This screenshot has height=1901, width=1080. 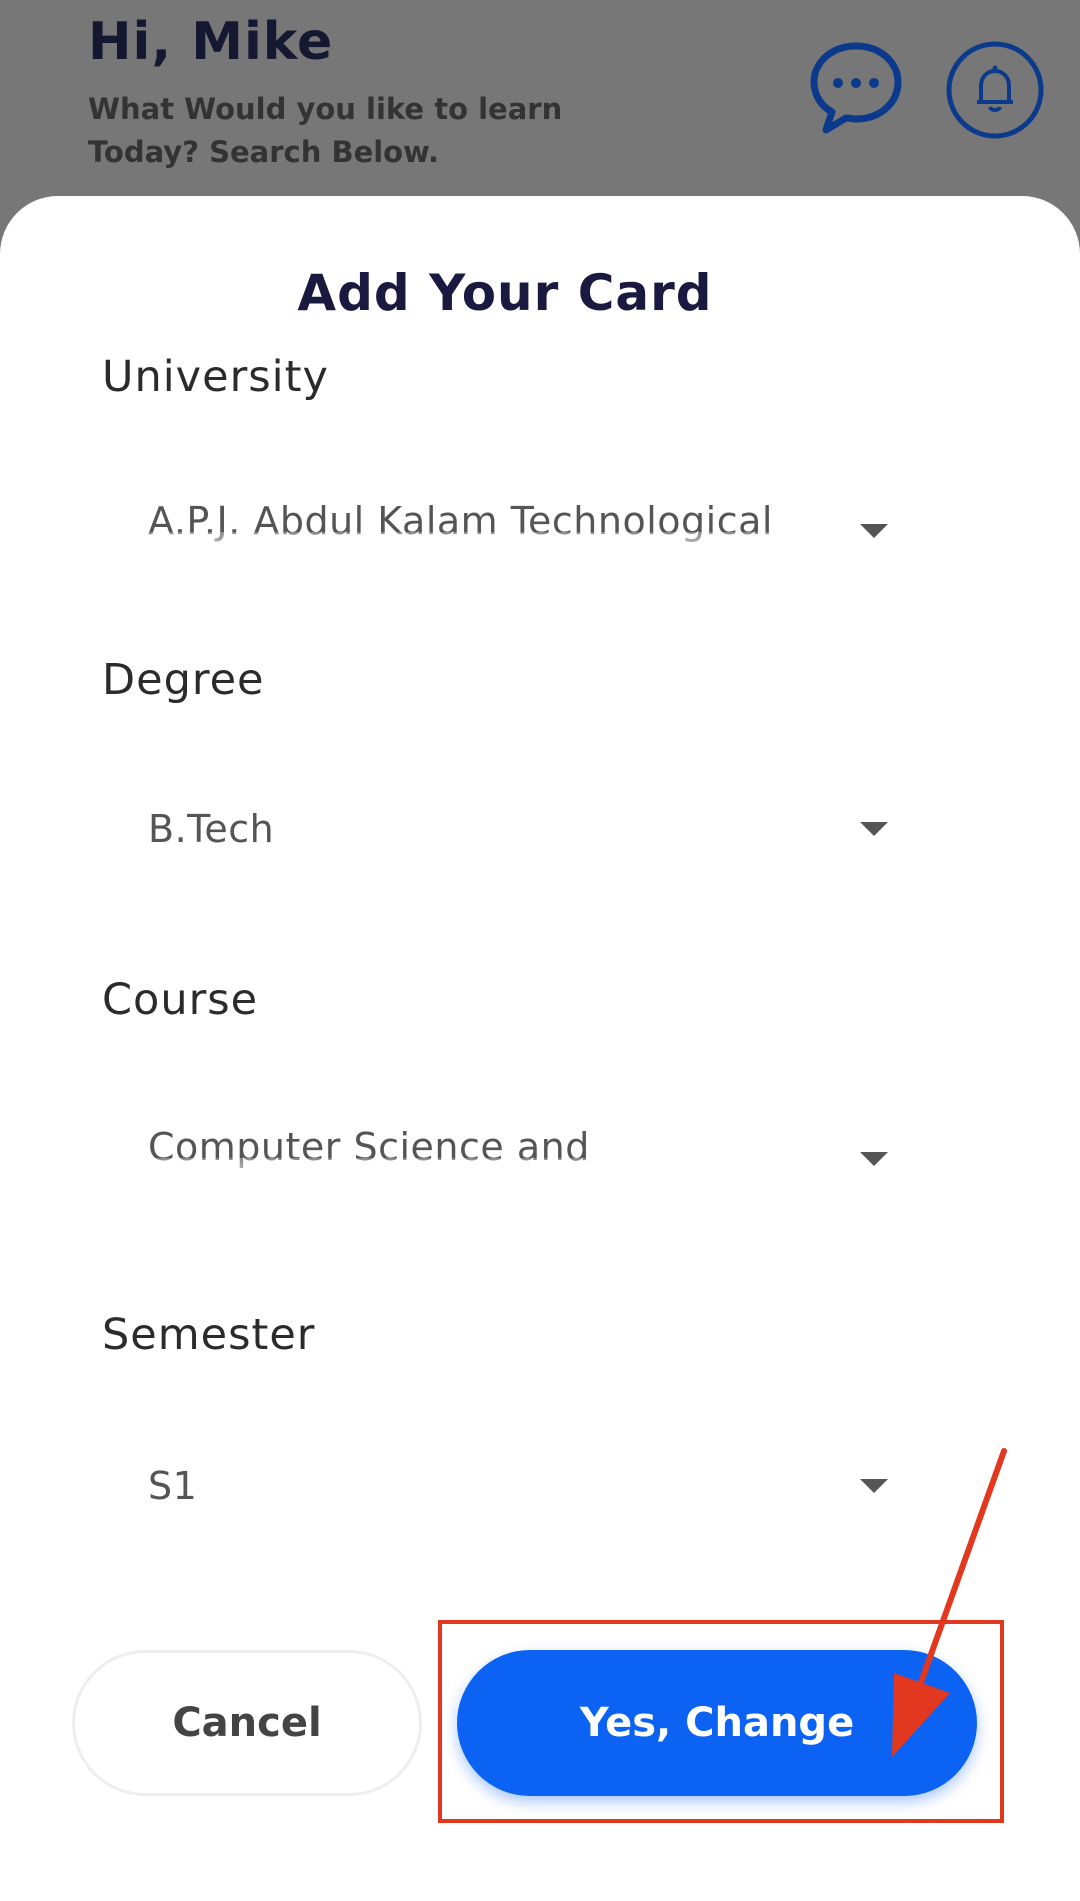 What do you see at coordinates (183, 680) in the screenshot?
I see `degree-label: Degree` at bounding box center [183, 680].